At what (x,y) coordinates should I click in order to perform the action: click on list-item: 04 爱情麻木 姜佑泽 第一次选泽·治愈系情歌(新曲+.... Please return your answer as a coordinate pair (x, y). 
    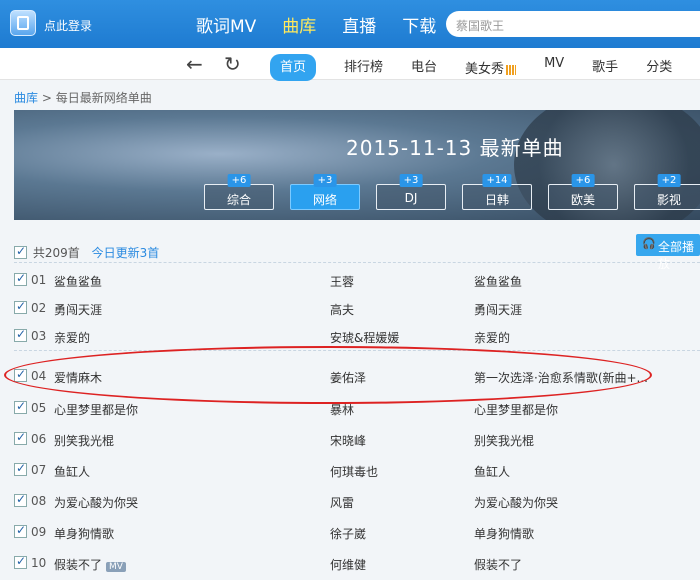
    Looking at the image, I should click on (357, 376).